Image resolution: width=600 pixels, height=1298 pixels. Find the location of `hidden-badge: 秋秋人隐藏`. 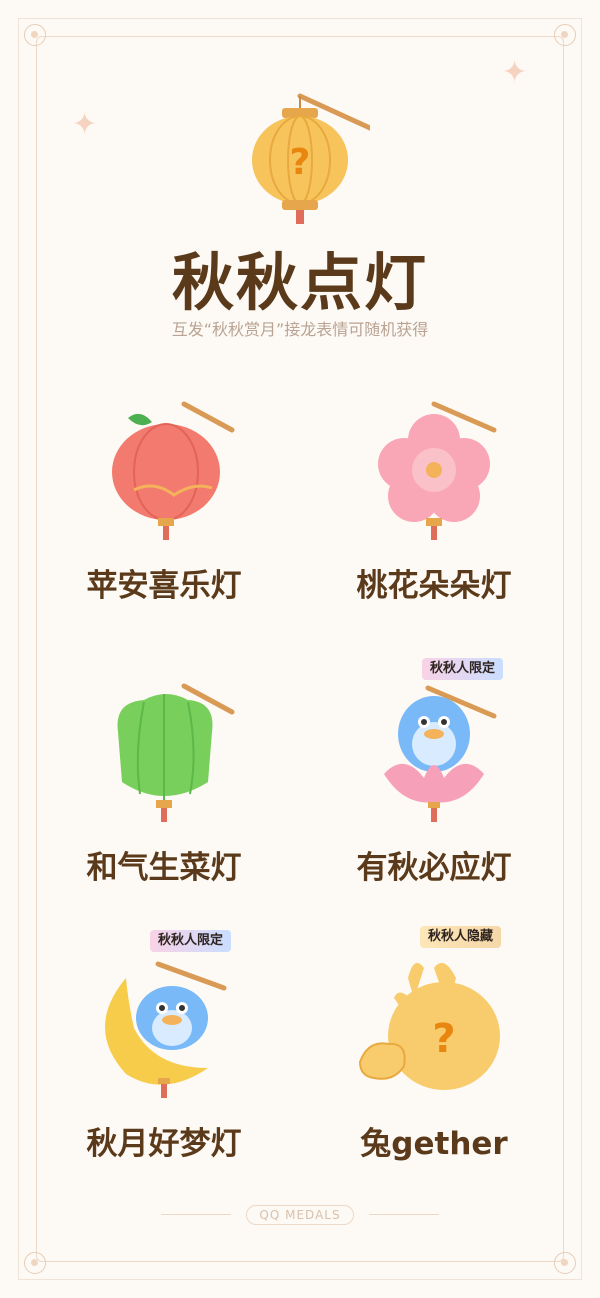

hidden-badge: 秋秋人隐藏 is located at coordinates (461, 937).